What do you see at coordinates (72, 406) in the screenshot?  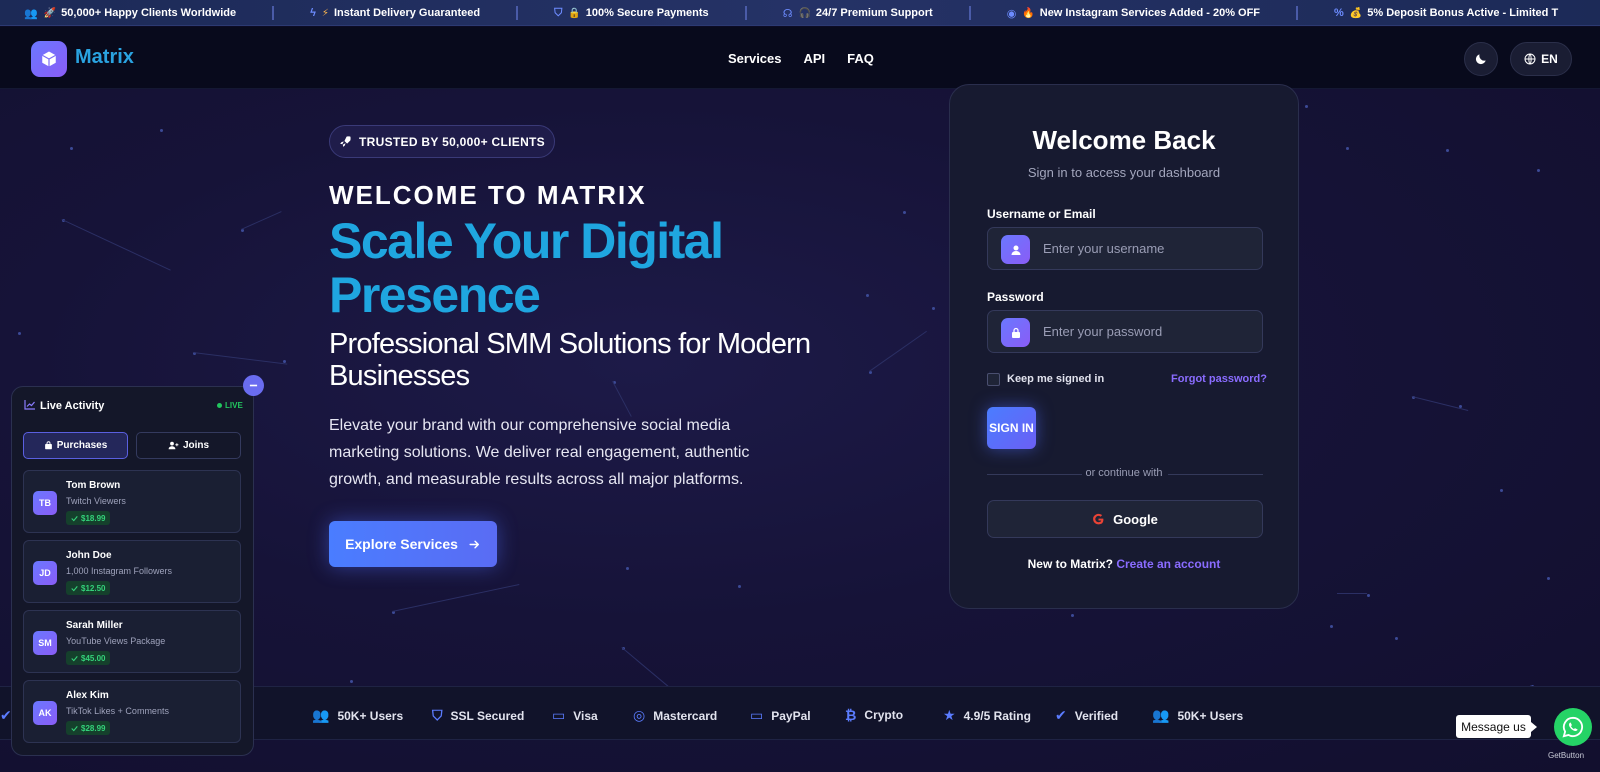 I see `live-activity-title: Live Activity` at bounding box center [72, 406].